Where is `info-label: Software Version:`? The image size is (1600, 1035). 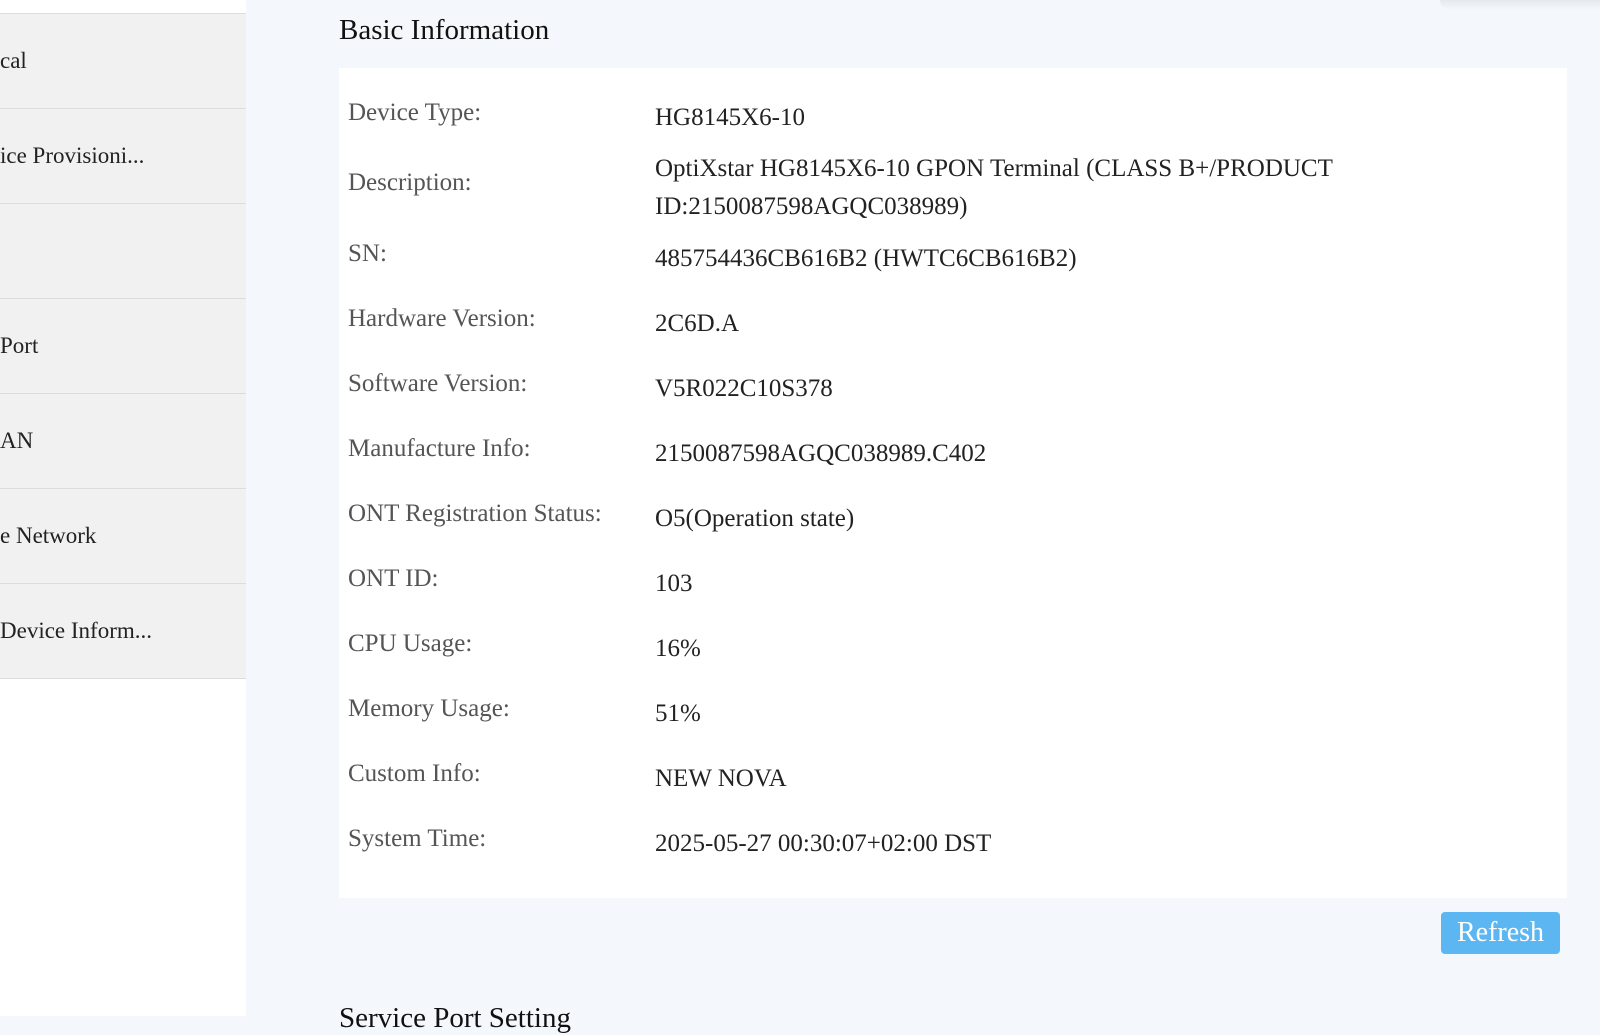
info-label: Software Version: is located at coordinates (438, 383).